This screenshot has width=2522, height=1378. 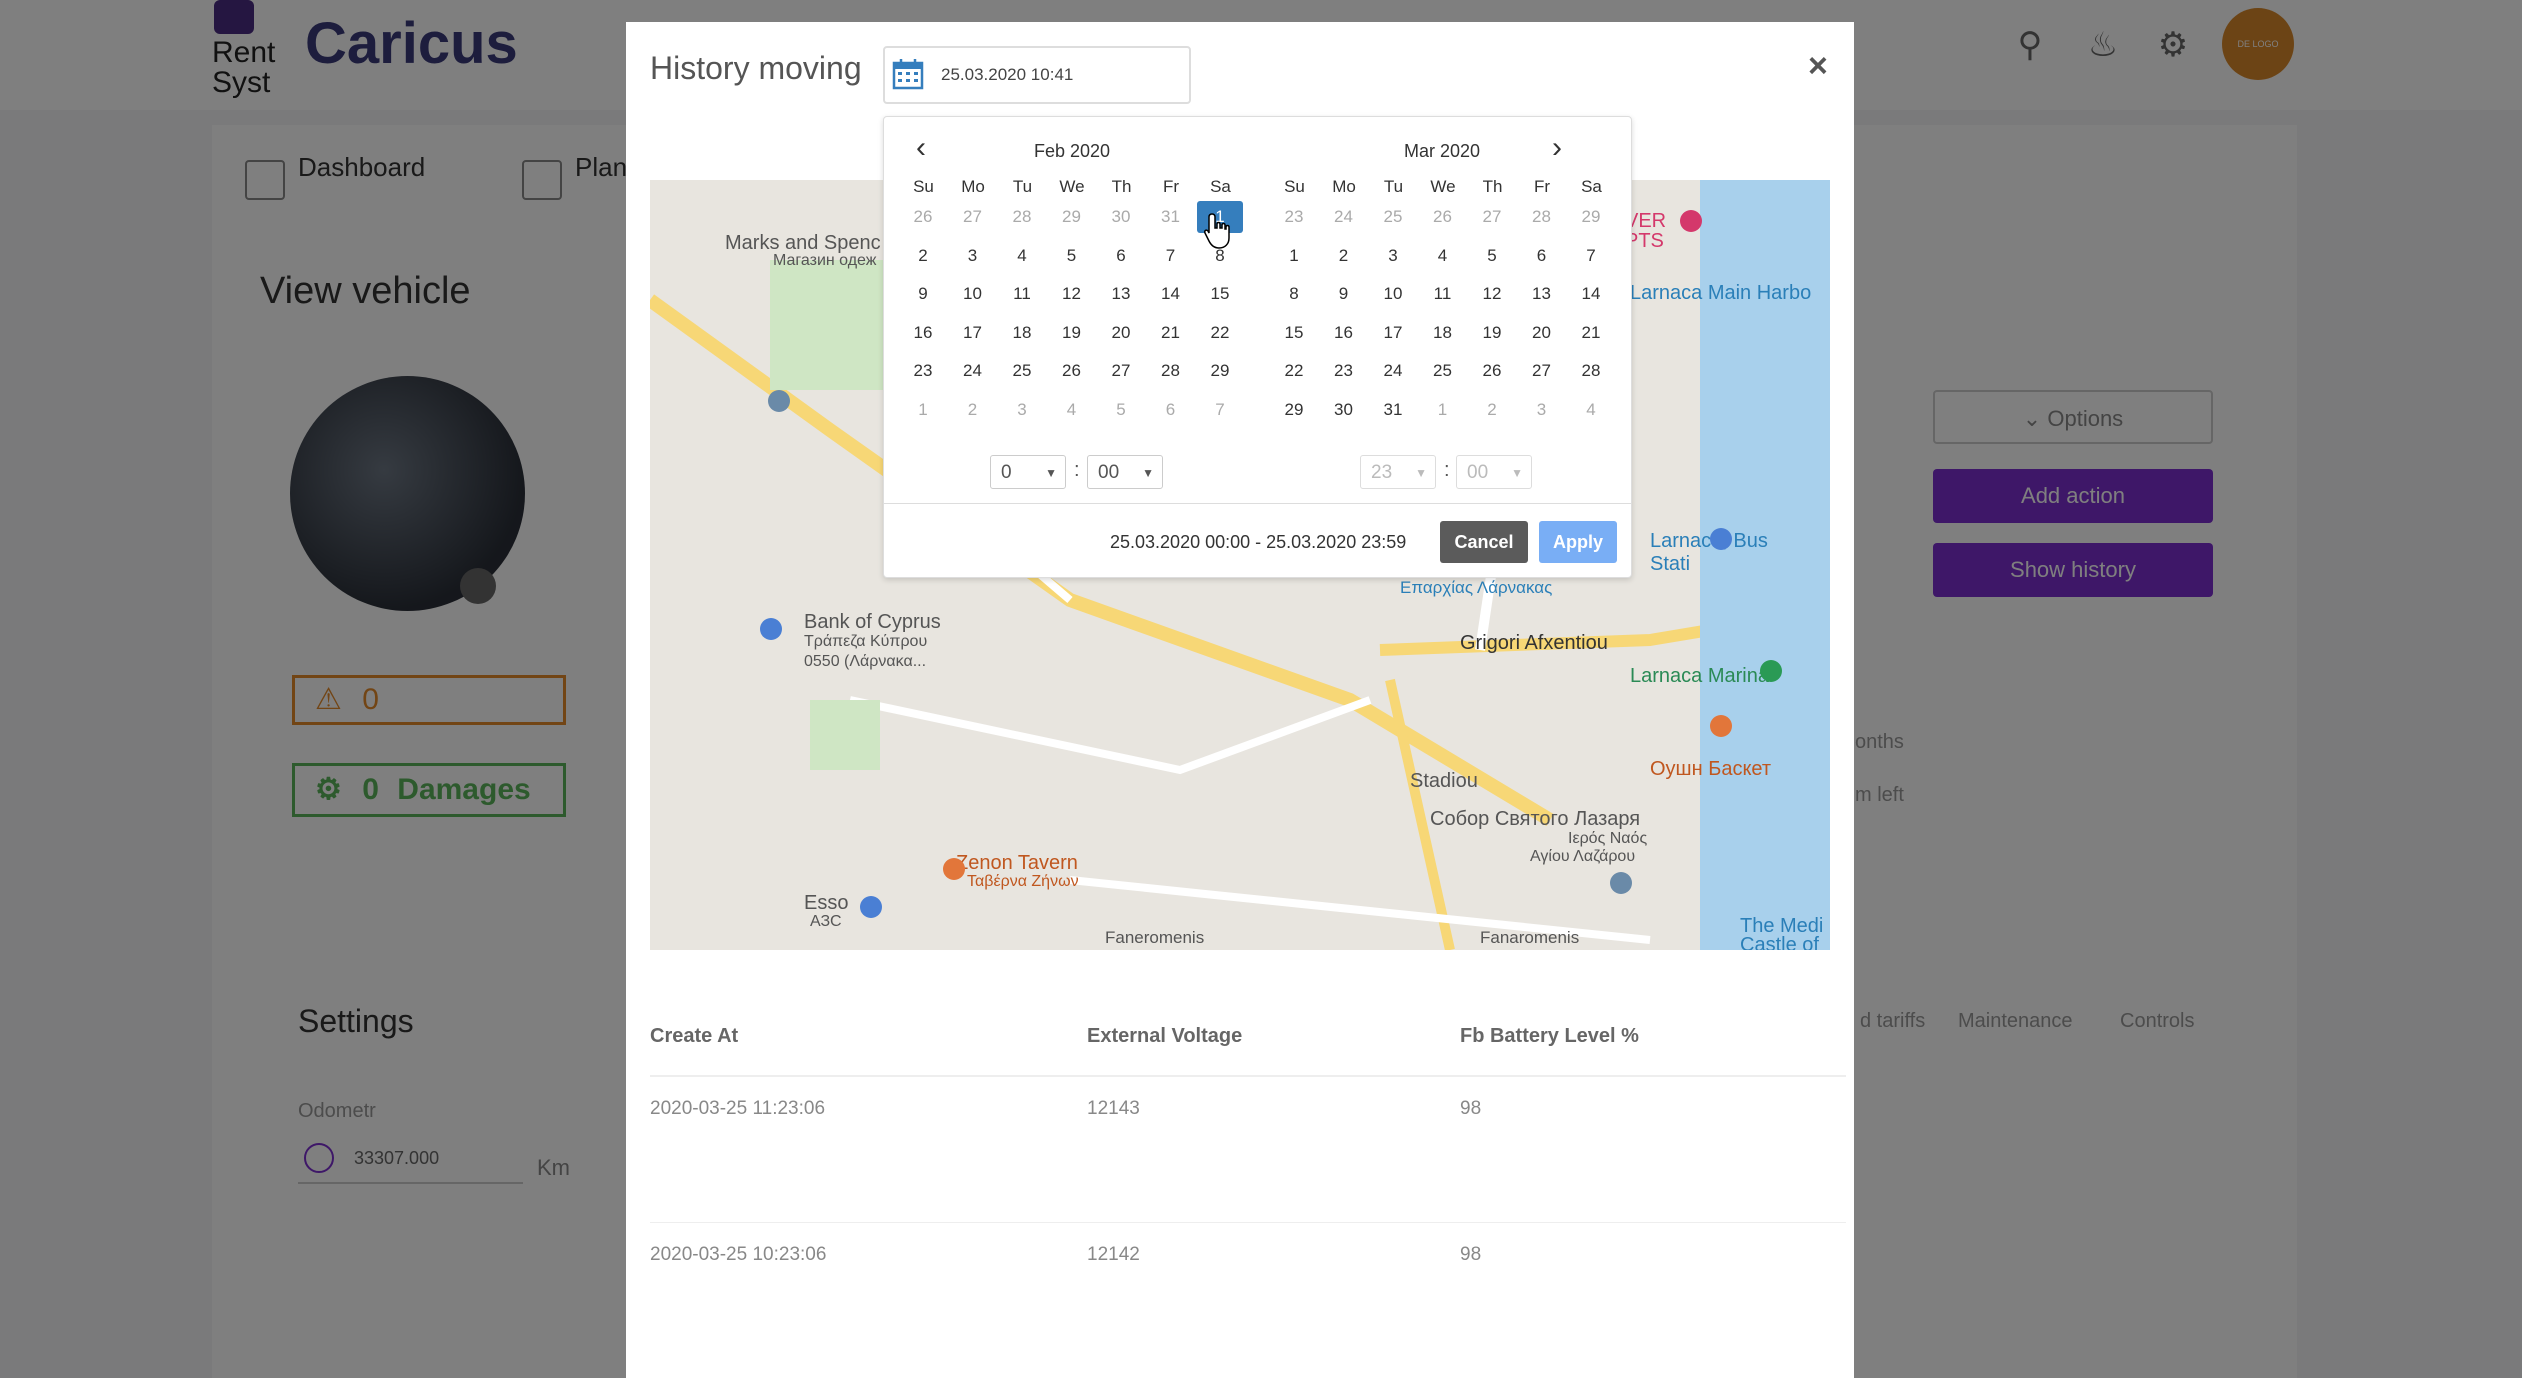 What do you see at coordinates (1294, 294) in the screenshot?
I see `calendar-day: 8` at bounding box center [1294, 294].